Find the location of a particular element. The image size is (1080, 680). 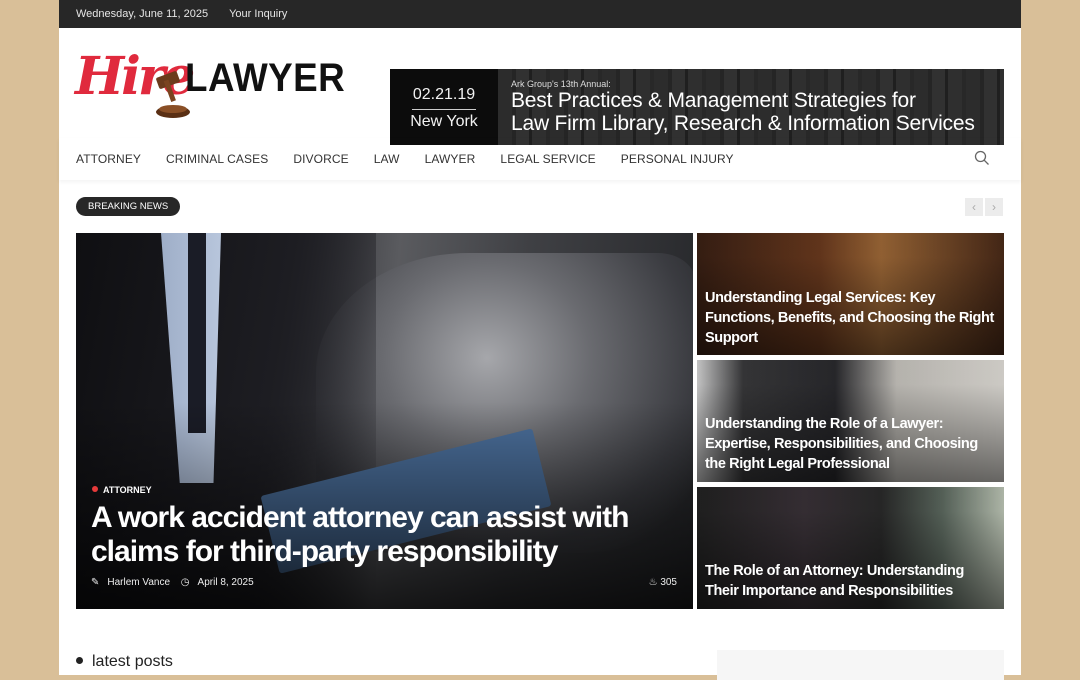

hero-meta: ✎ Harlem Vance ◷ April 8, 2025 is located at coordinates (176, 582).